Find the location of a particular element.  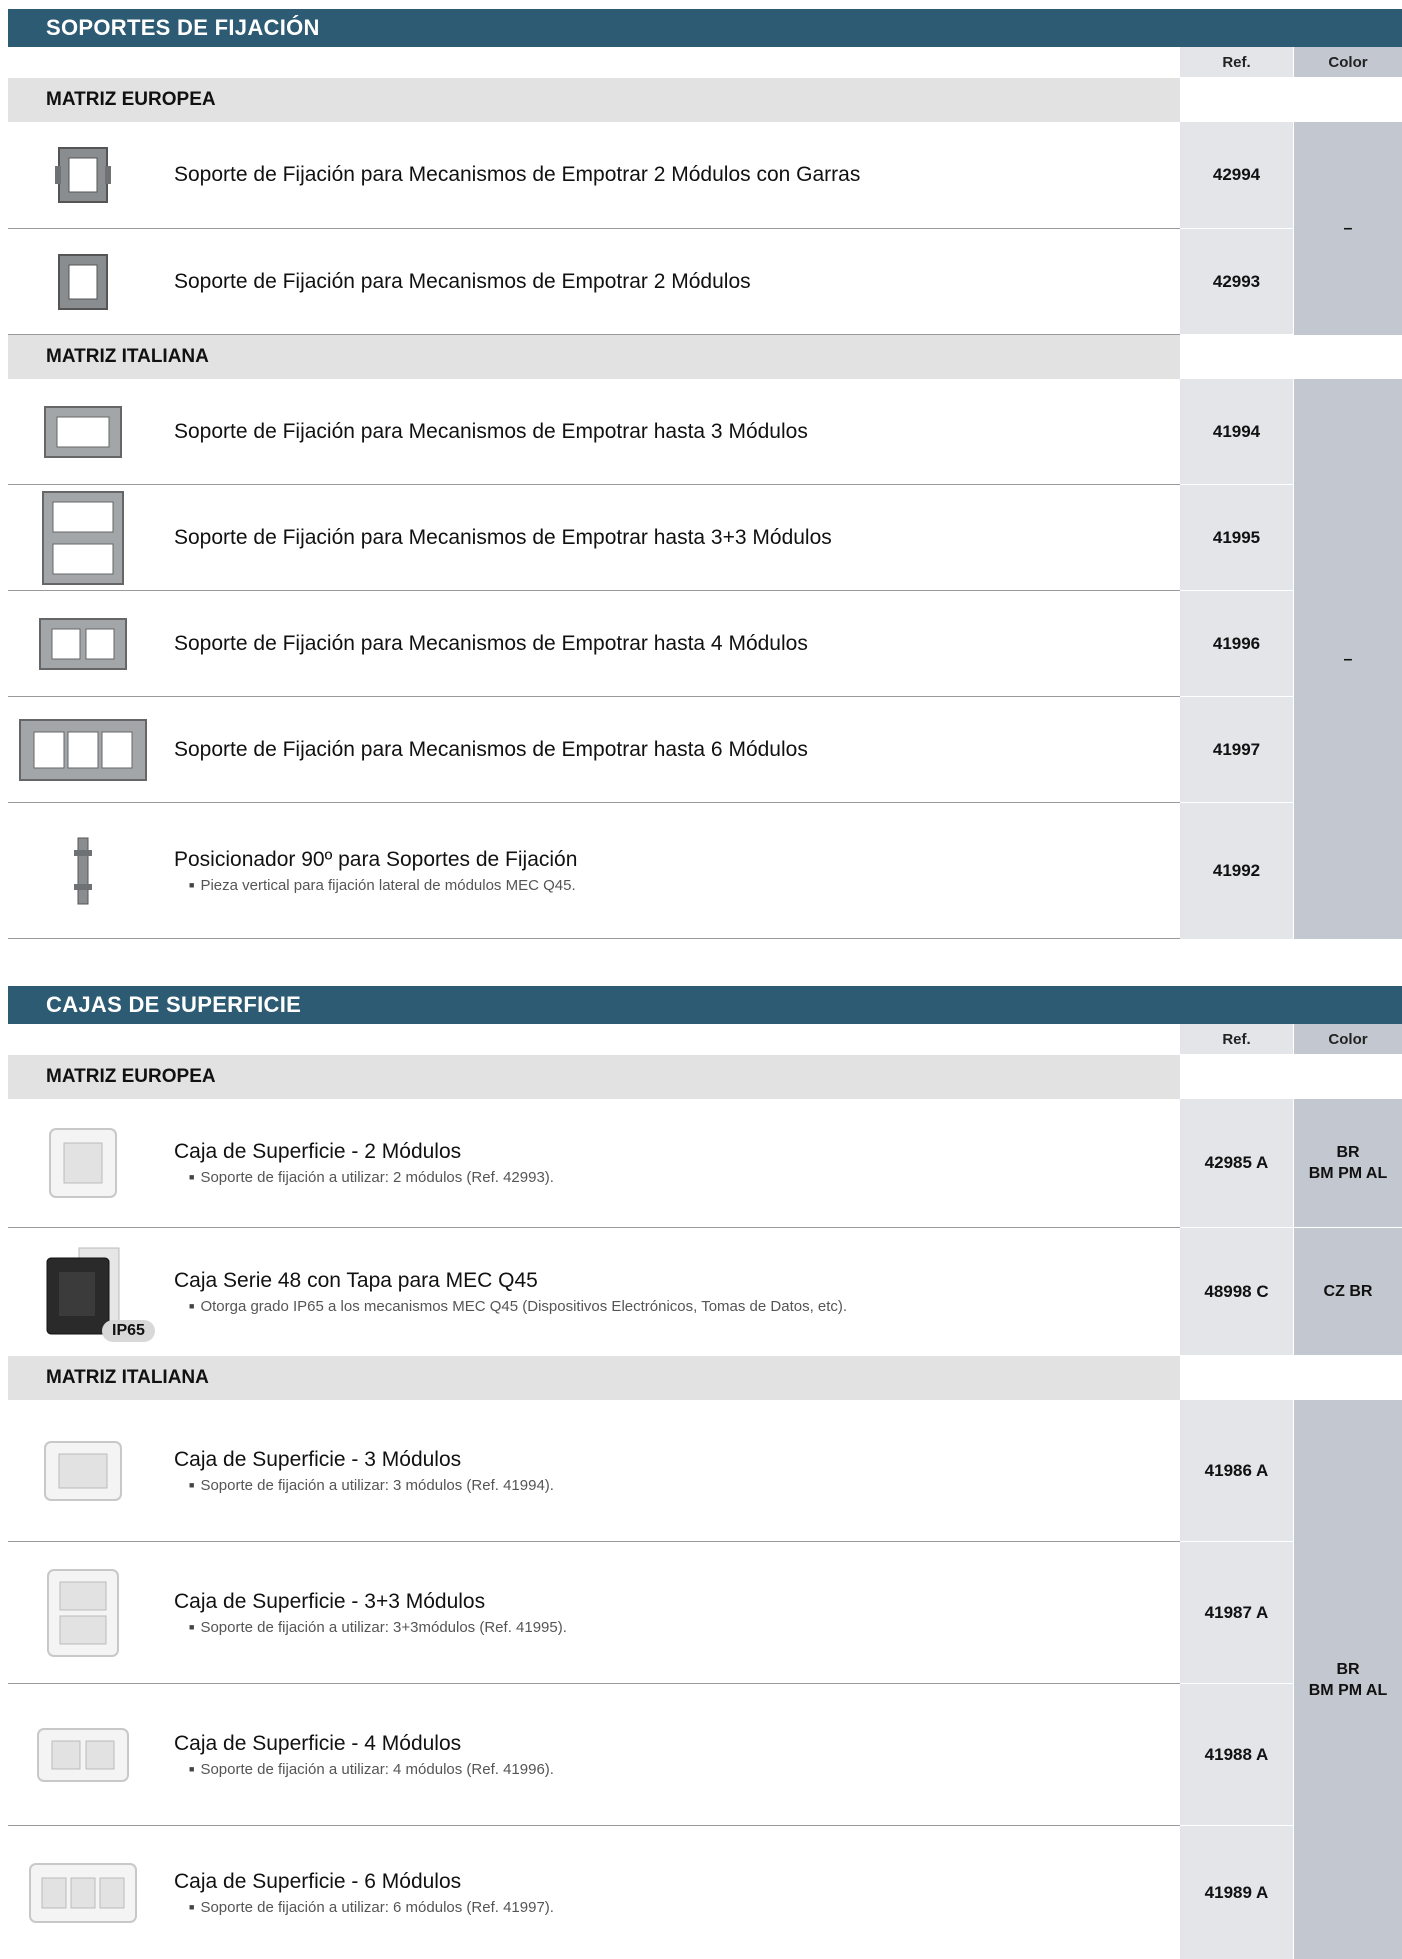

color-value: CZ BR is located at coordinates (1348, 1291).